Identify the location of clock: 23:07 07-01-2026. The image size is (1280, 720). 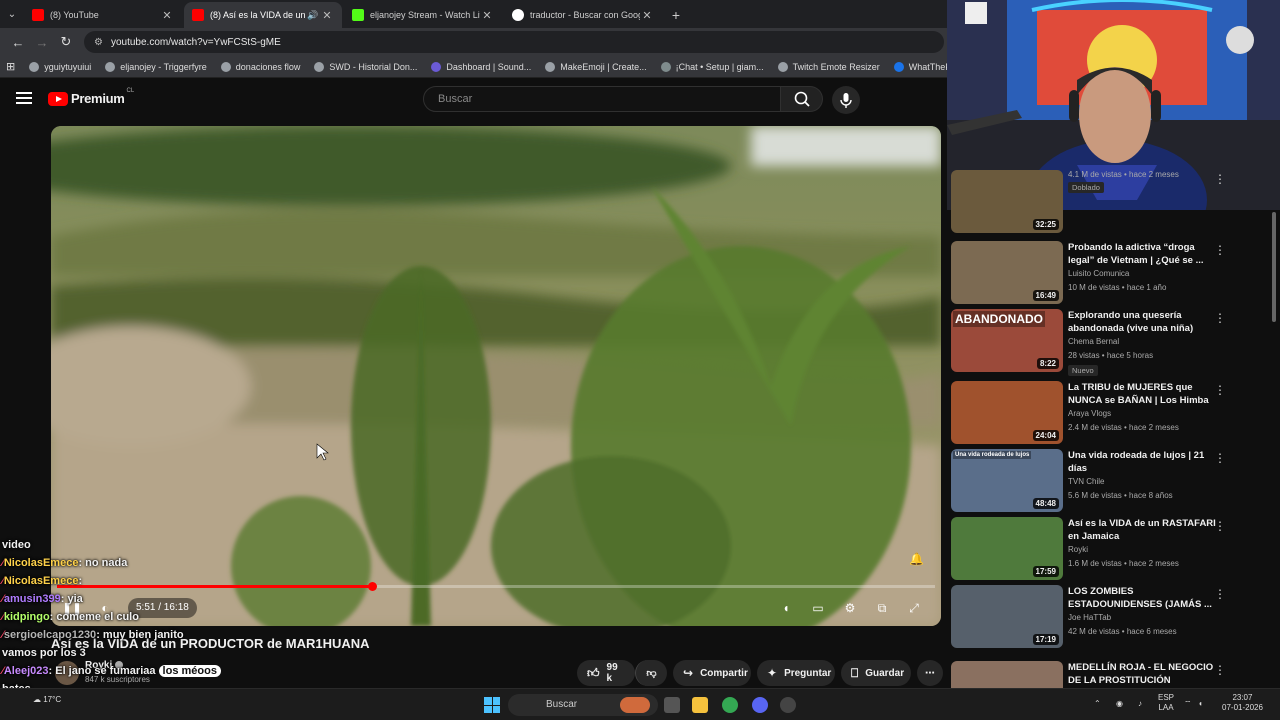
(1242, 703).